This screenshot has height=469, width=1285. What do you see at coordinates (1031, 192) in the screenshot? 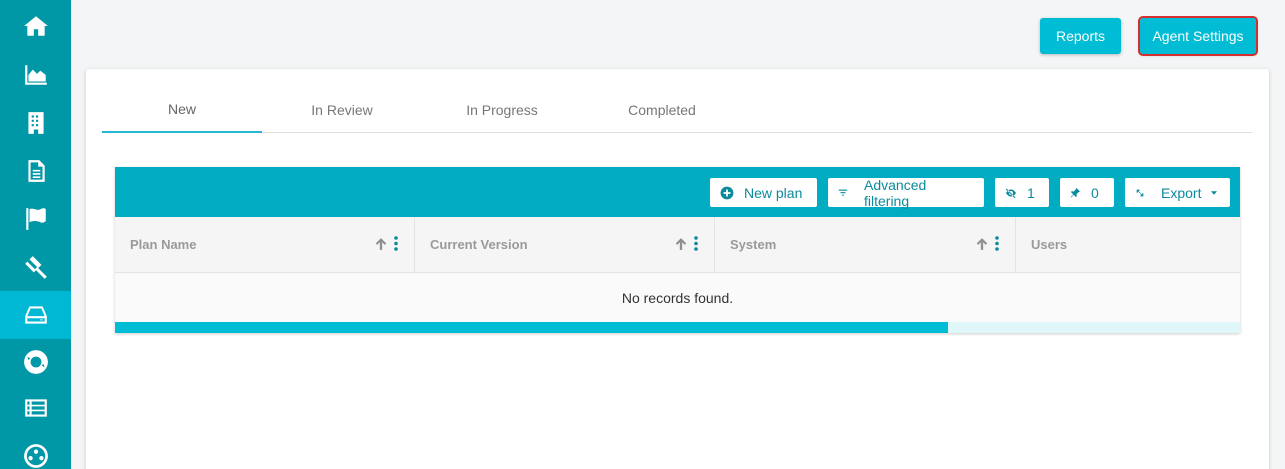
I see `hidden-columns-count: 1` at bounding box center [1031, 192].